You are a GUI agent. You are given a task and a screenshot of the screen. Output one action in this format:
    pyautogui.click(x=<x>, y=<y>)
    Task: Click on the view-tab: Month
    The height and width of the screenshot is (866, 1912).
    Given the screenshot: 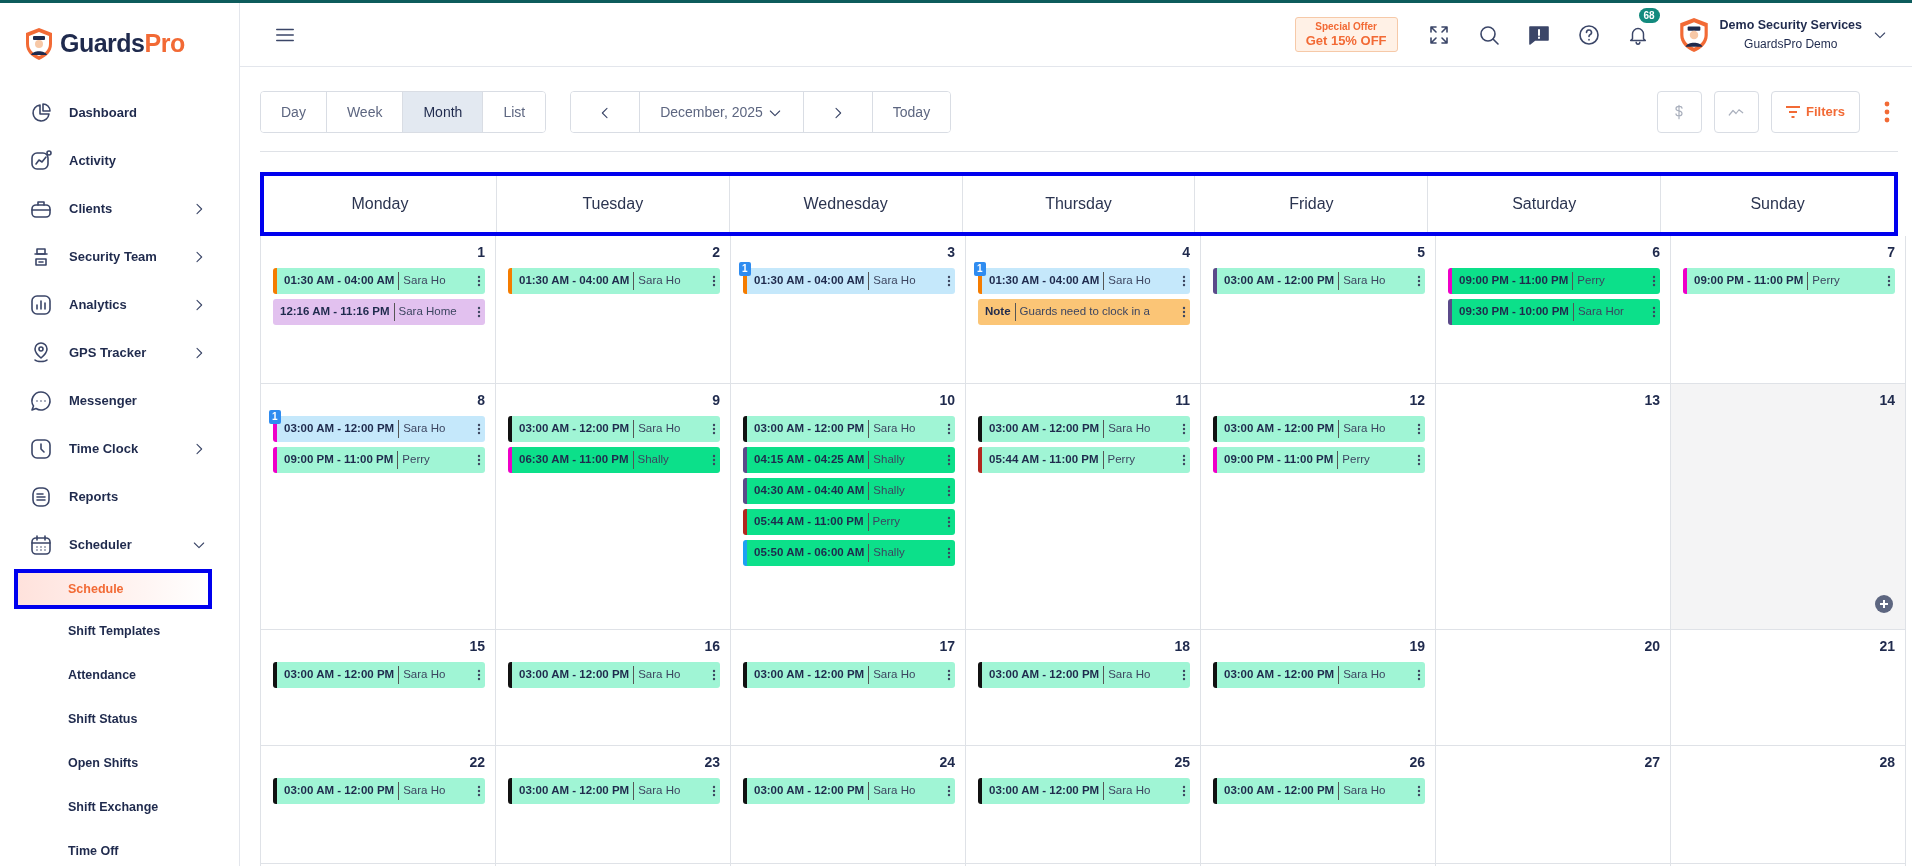 What is the action you would take?
    pyautogui.click(x=443, y=112)
    